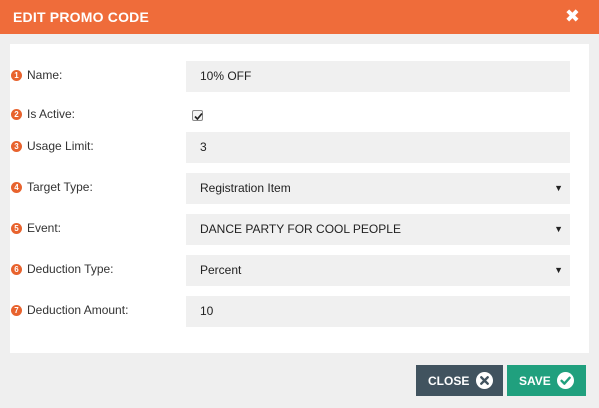 Image resolution: width=599 pixels, height=408 pixels. Describe the element at coordinates (16, 228) in the screenshot. I see `step-badge-5: 5` at that location.